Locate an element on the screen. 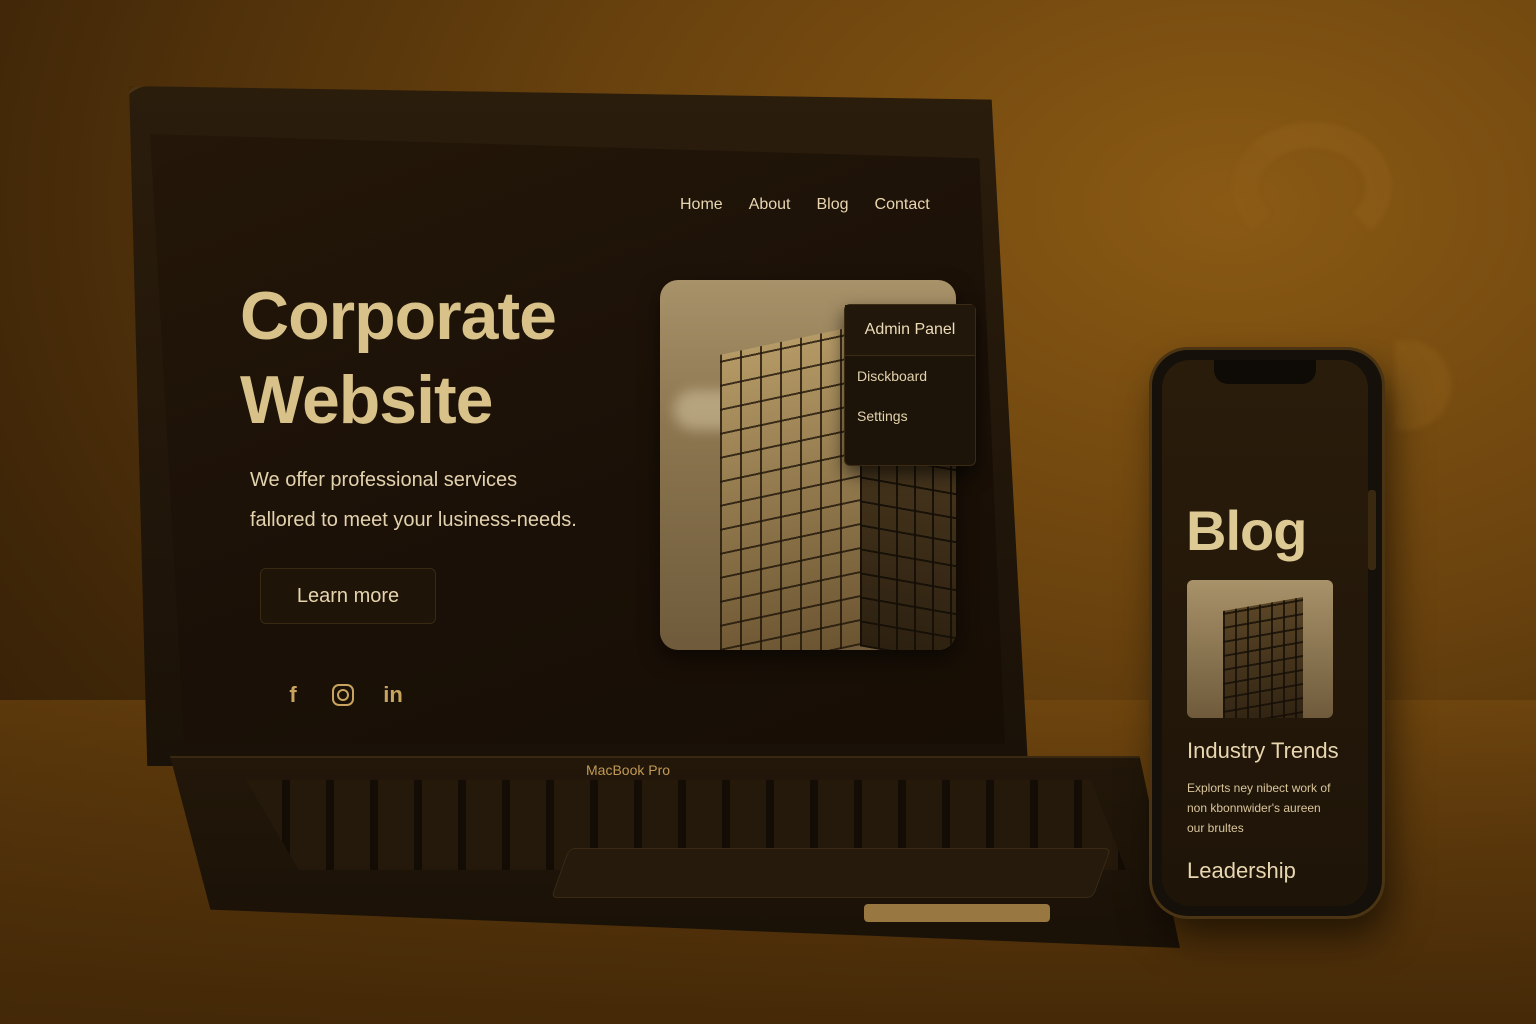 The image size is (1536, 1024). hero-title-line1: Corporate is located at coordinates (398, 316).